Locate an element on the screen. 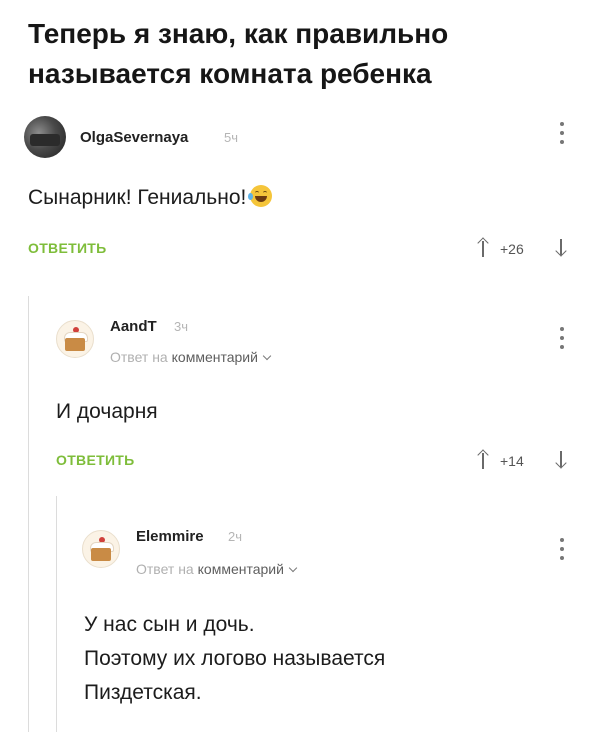  comment-username: AandT is located at coordinates (133, 326).